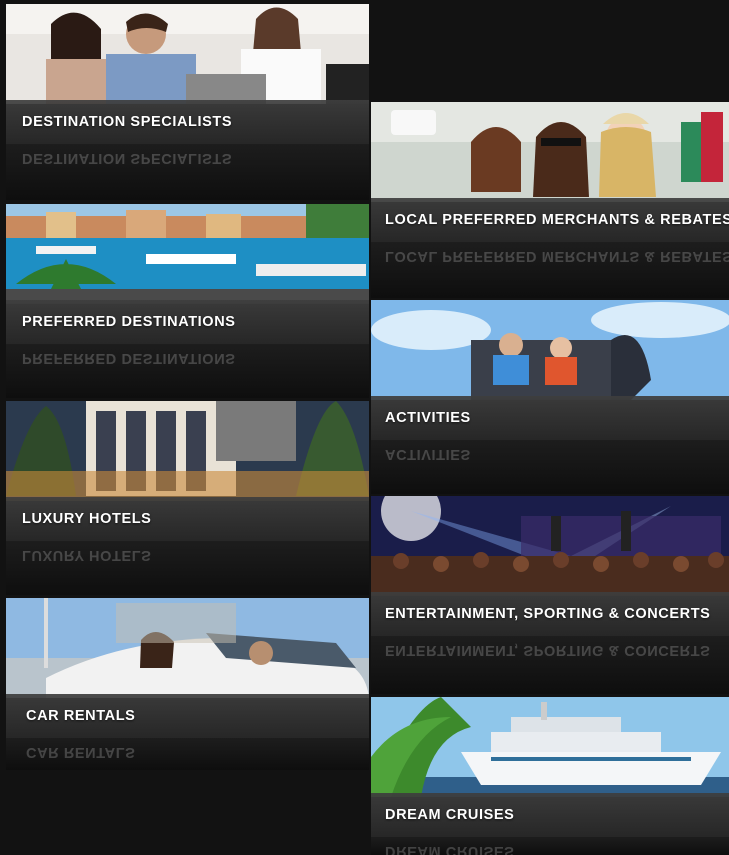 The width and height of the screenshot is (729, 855). I want to click on activities-photo, so click(550, 350).